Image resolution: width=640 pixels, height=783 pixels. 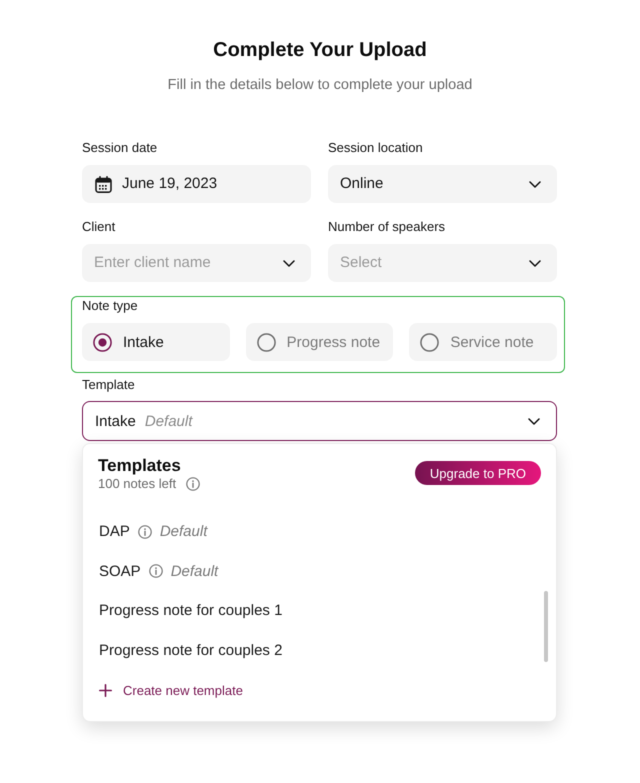 What do you see at coordinates (320, 50) in the screenshot?
I see `page-title: Complete Your Upload` at bounding box center [320, 50].